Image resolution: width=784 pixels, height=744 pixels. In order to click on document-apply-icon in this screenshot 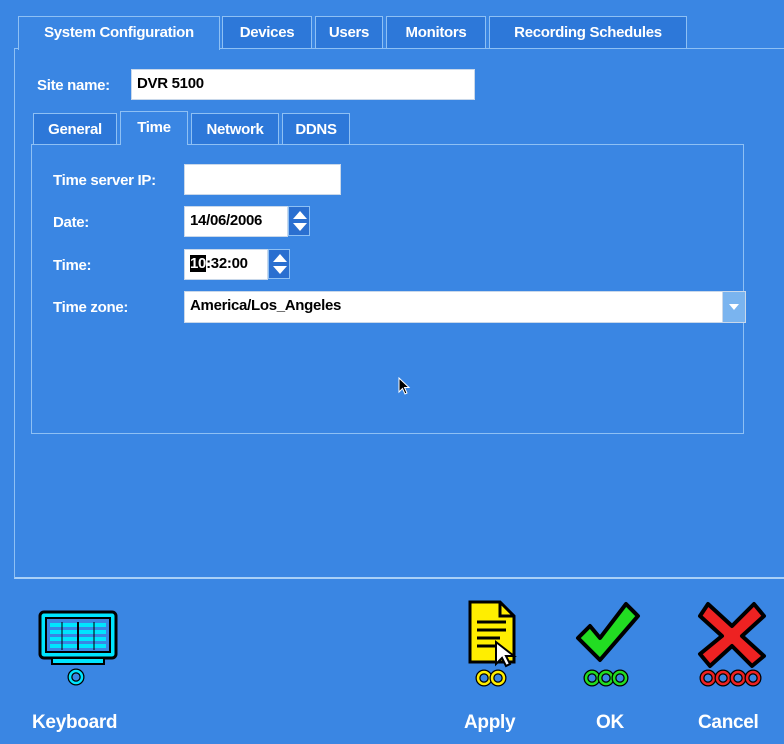, I will do `click(492, 644)`.